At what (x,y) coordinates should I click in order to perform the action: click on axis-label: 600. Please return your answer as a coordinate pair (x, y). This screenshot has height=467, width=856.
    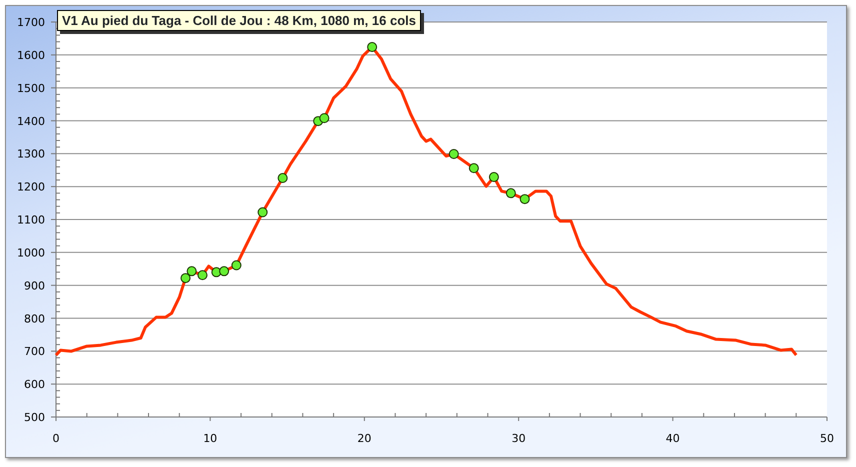
    Looking at the image, I should click on (34, 385).